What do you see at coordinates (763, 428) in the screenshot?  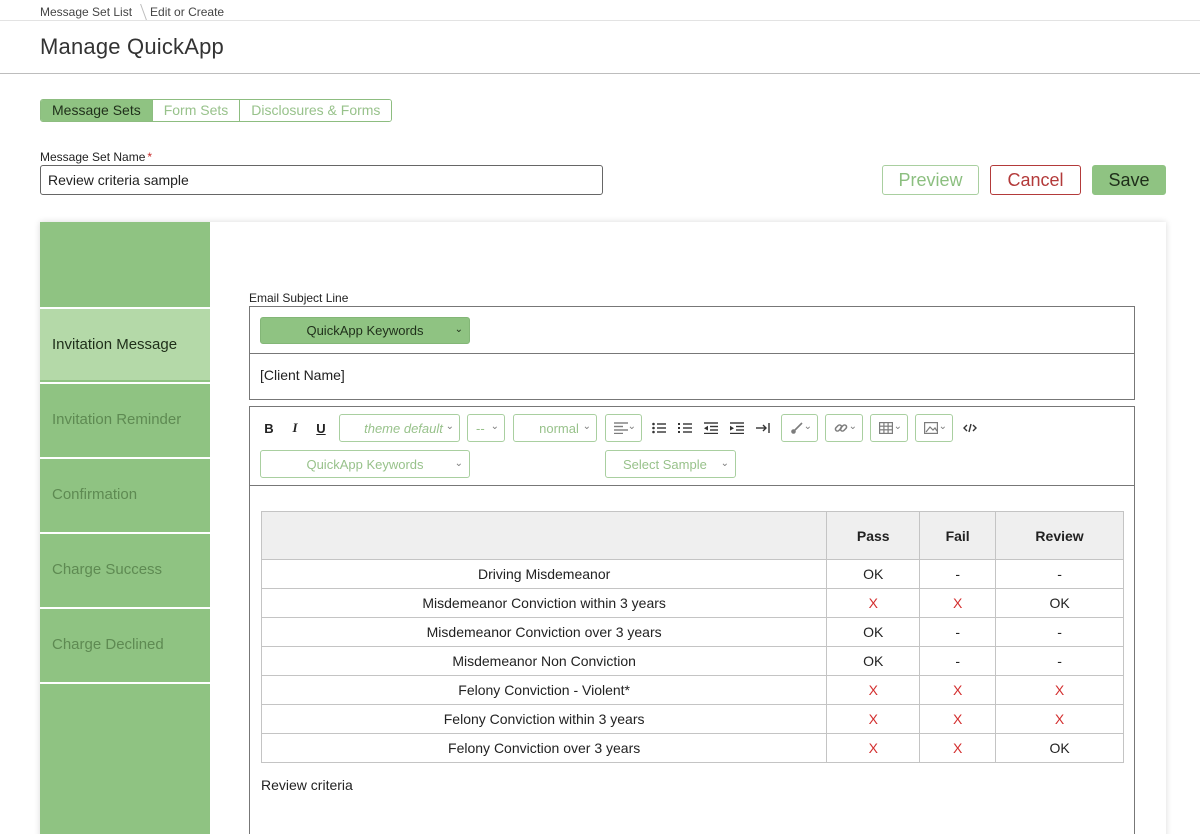 I see `tab-indent-icon` at bounding box center [763, 428].